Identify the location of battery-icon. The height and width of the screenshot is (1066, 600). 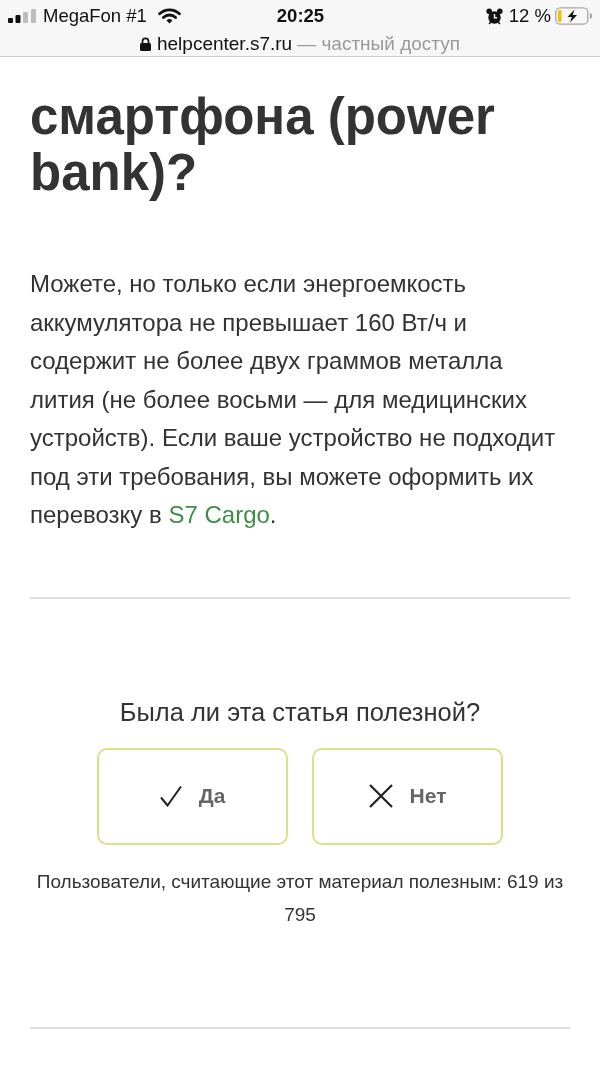
(574, 16).